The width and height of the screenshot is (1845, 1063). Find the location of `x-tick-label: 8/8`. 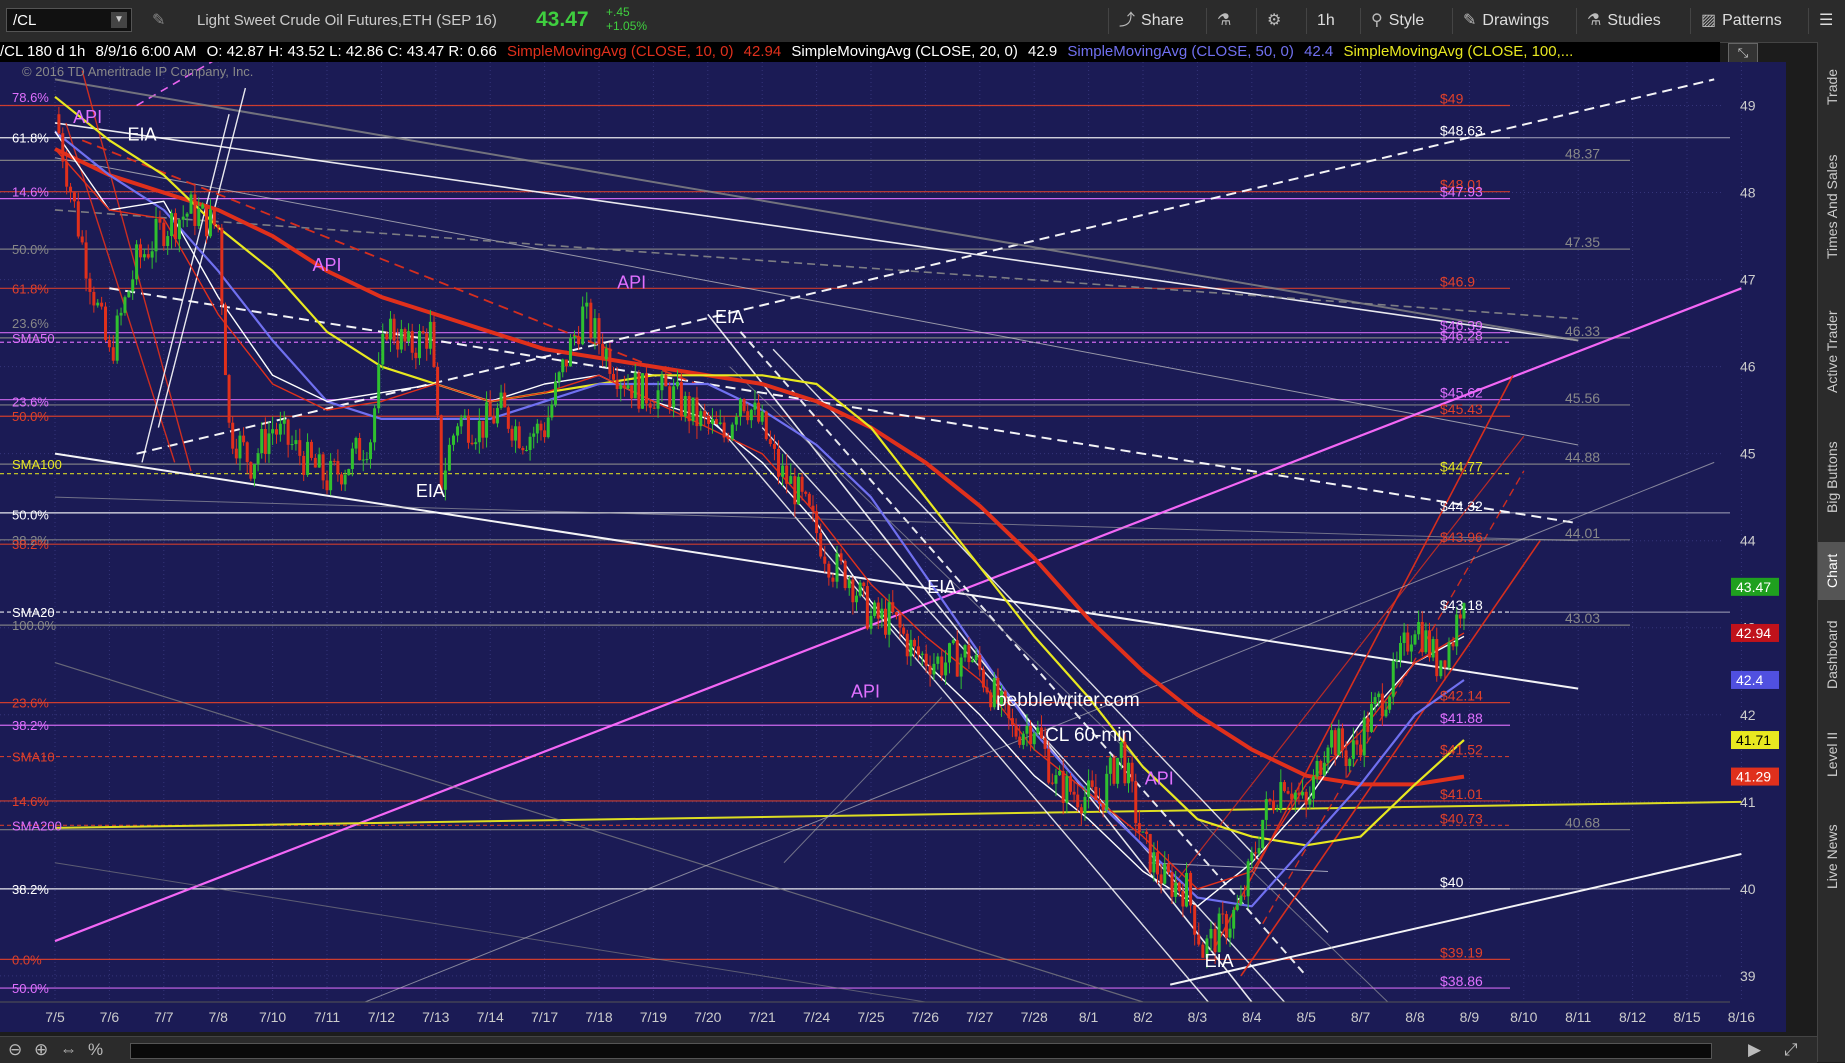

x-tick-label: 8/8 is located at coordinates (1415, 1017).